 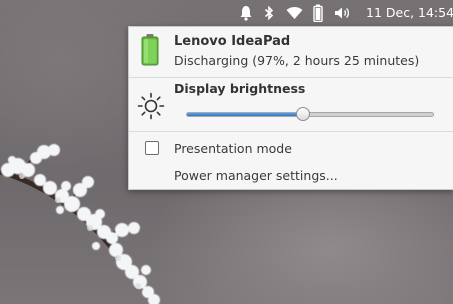 What do you see at coordinates (151, 108) in the screenshot?
I see `brightness-icon` at bounding box center [151, 108].